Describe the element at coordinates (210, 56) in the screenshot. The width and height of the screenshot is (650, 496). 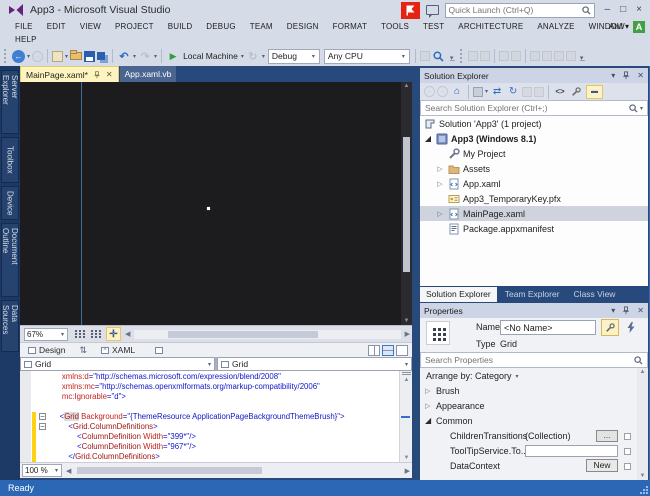
I see `run-target-label: Local Machine` at that location.